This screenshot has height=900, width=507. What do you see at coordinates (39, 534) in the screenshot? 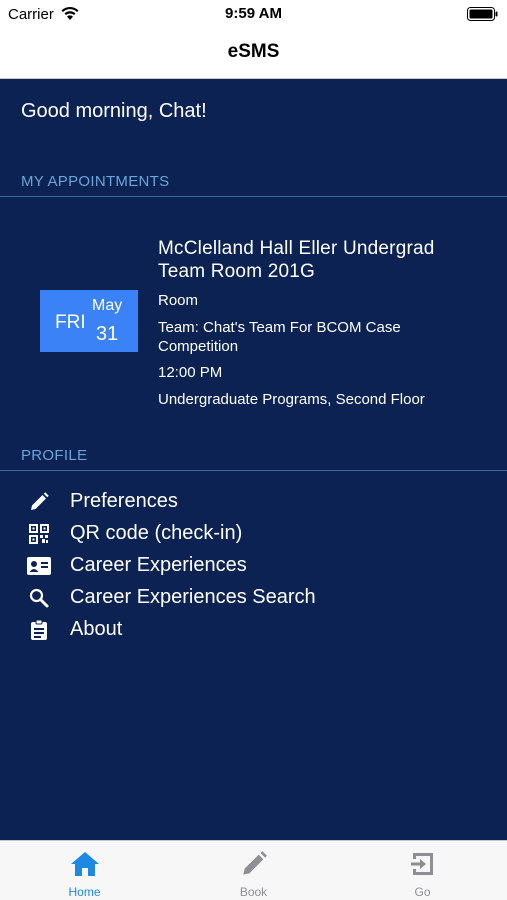
I see `qr-code-icon` at bounding box center [39, 534].